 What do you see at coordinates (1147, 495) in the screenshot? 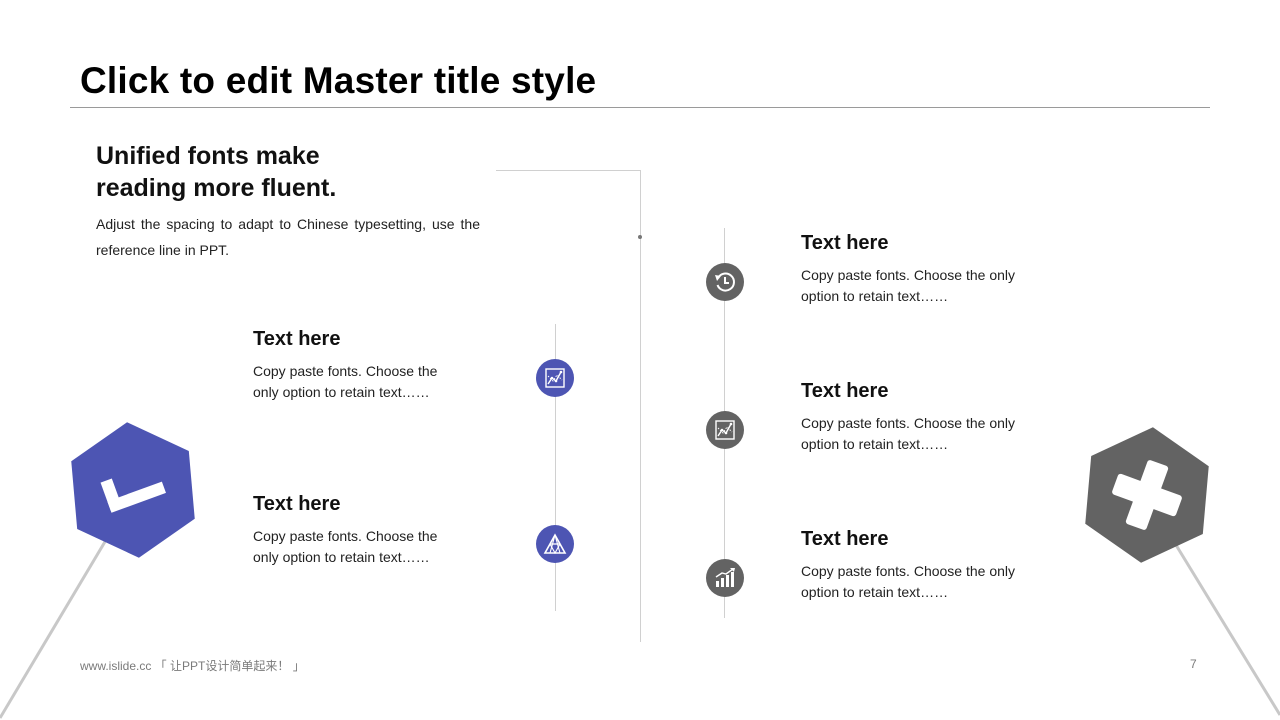
I see `right-hexagon` at bounding box center [1147, 495].